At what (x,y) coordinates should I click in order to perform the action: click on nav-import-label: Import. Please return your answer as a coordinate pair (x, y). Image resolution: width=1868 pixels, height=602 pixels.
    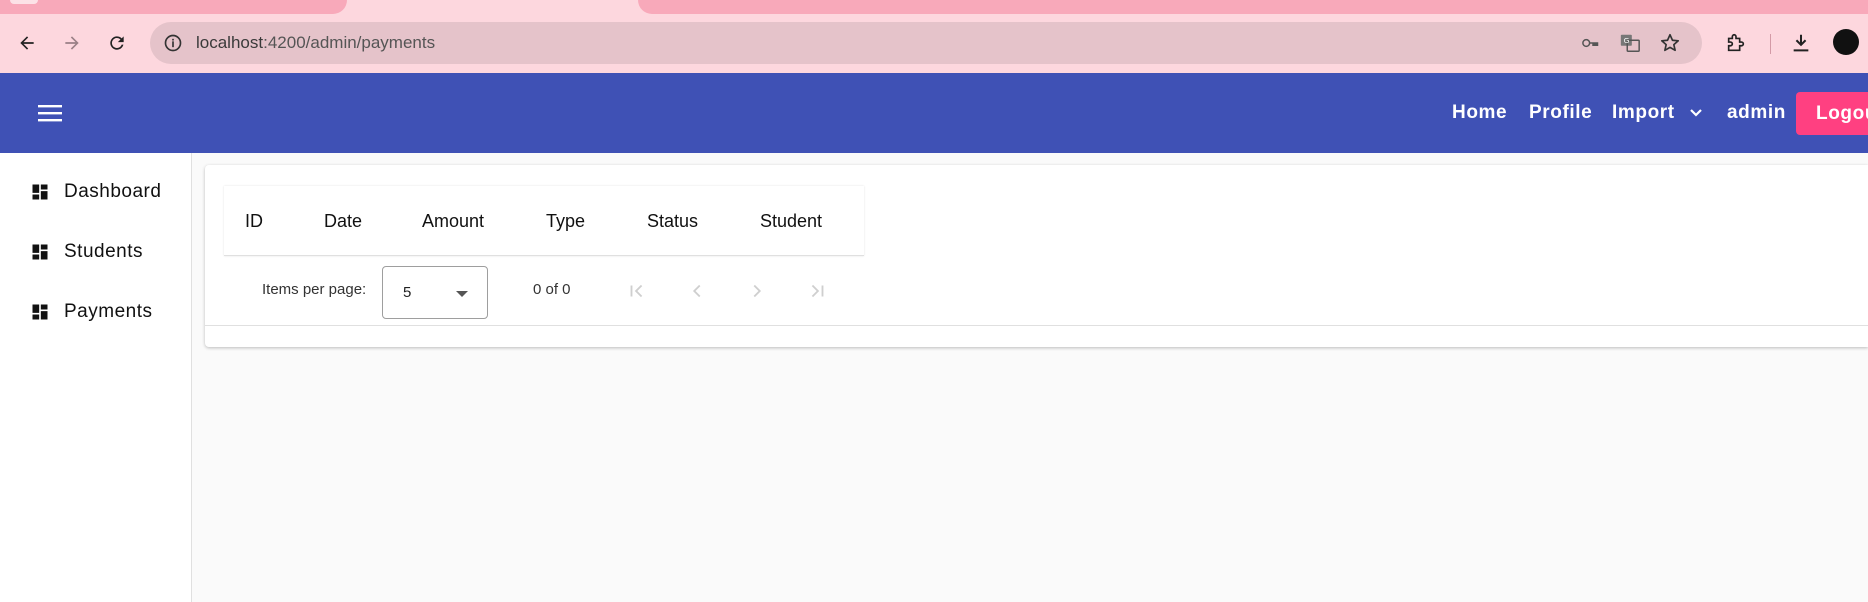
    Looking at the image, I should click on (1643, 112).